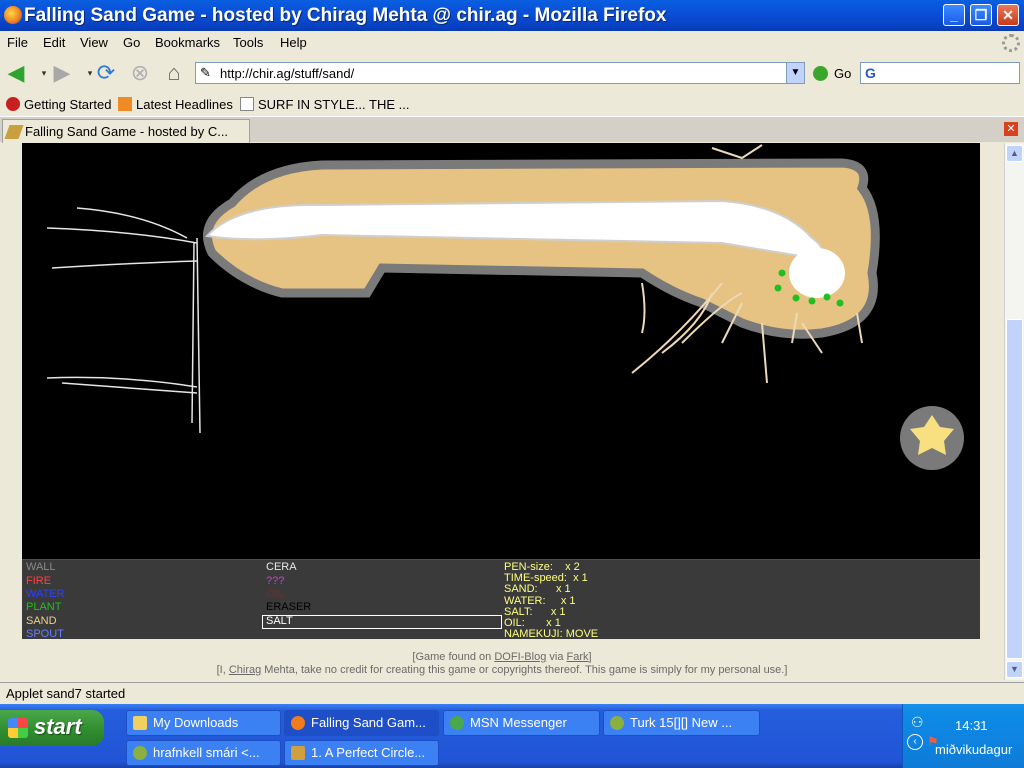  What do you see at coordinates (1014, 489) in the screenshot?
I see `scroll-thumb` at bounding box center [1014, 489].